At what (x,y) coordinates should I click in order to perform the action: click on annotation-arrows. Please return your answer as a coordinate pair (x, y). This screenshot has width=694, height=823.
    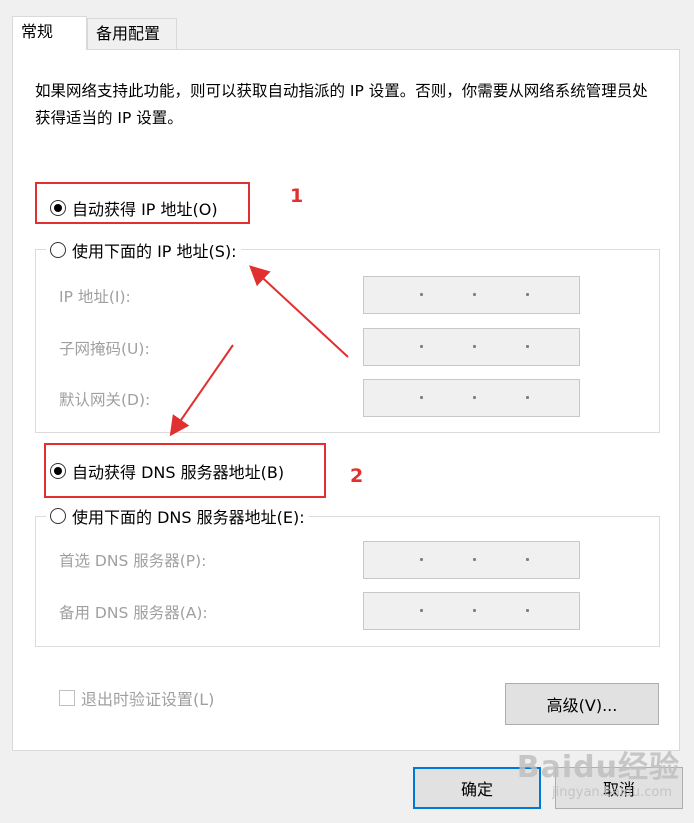
    Looking at the image, I should click on (259, 351).